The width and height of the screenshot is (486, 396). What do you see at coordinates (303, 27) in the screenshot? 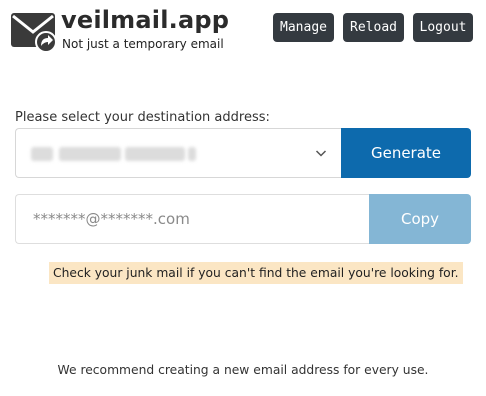
I see `manage-button: Manage` at bounding box center [303, 27].